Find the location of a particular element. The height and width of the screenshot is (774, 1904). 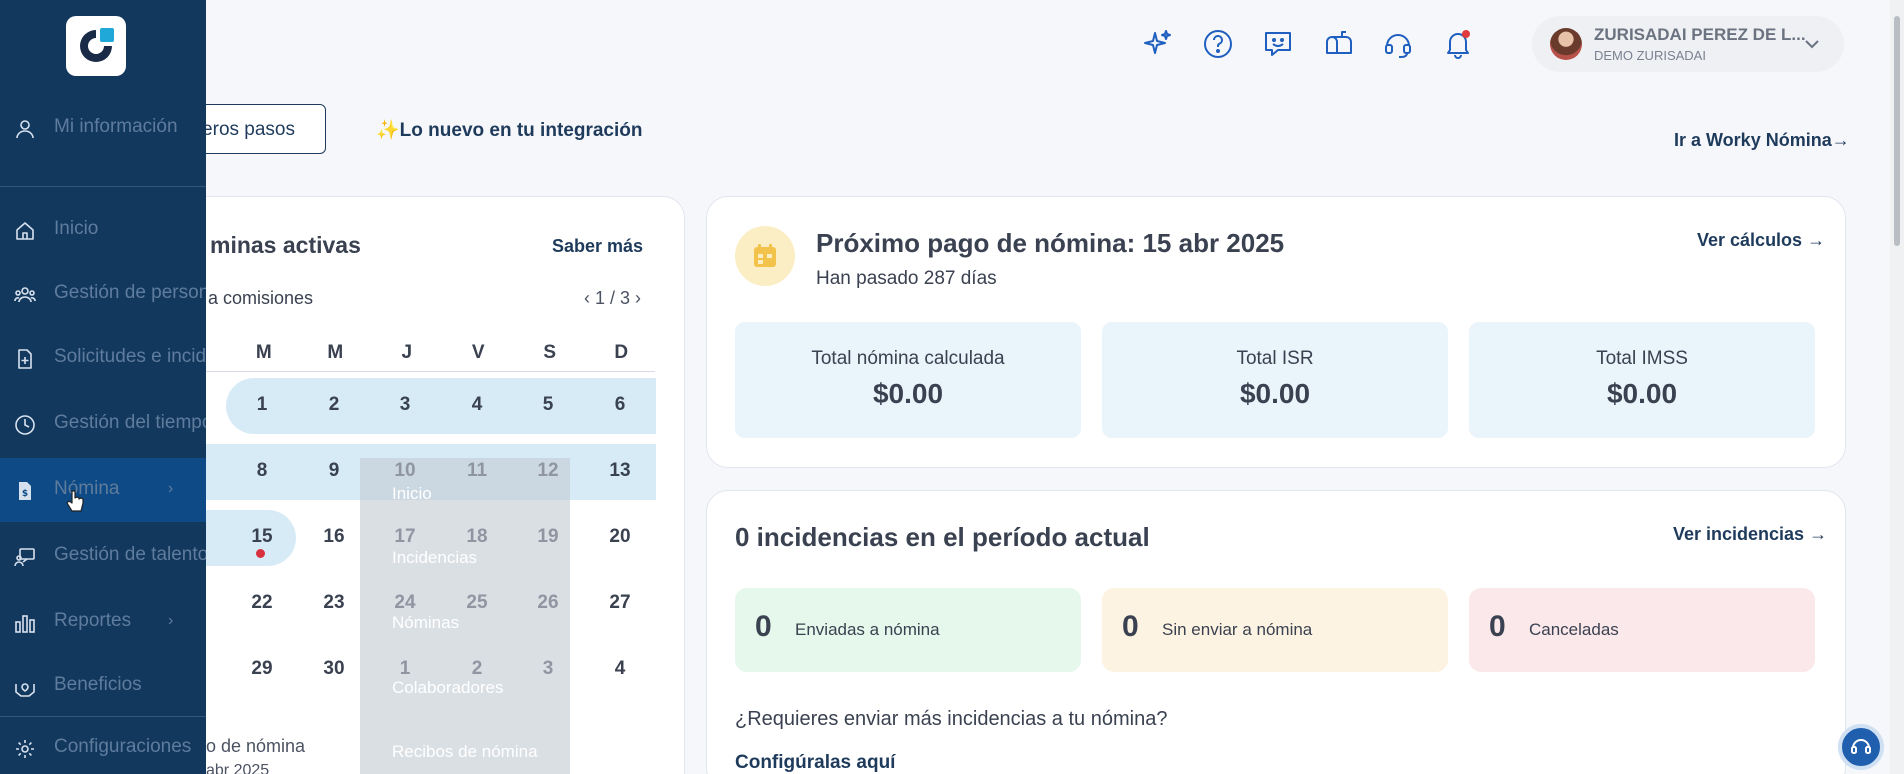

calendar-day: 27 is located at coordinates (620, 603).